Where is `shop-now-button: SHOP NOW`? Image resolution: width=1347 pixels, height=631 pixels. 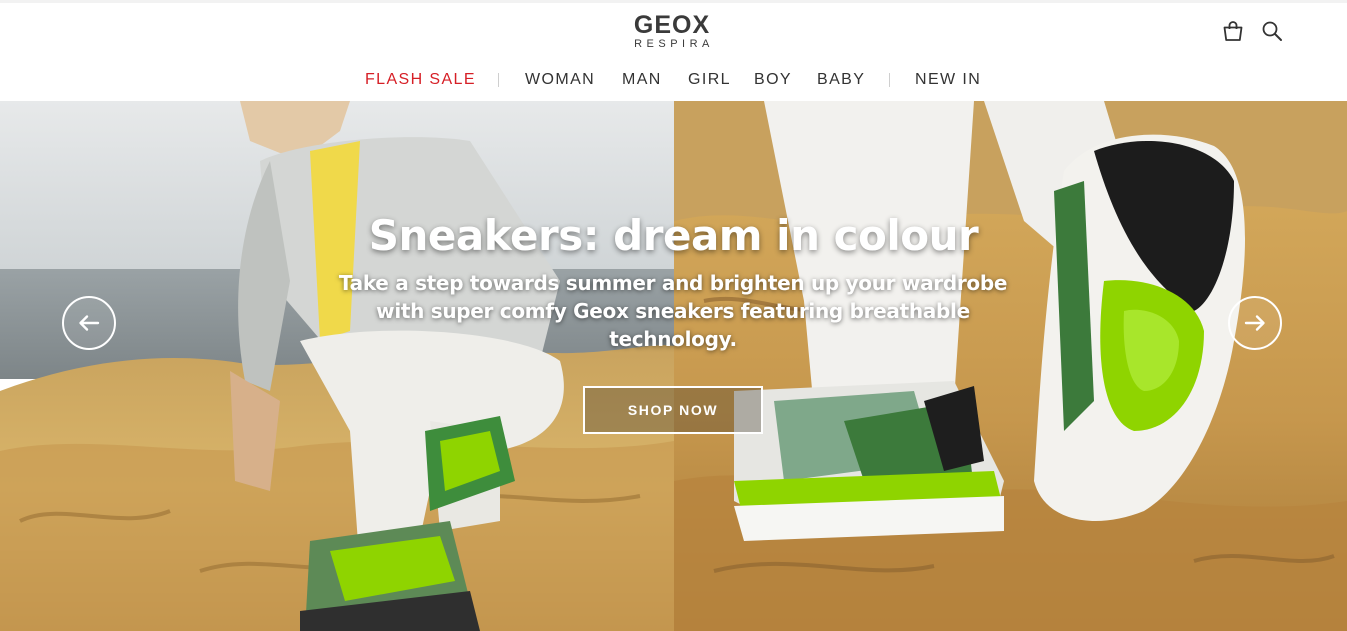 shop-now-button: SHOP NOW is located at coordinates (673, 410).